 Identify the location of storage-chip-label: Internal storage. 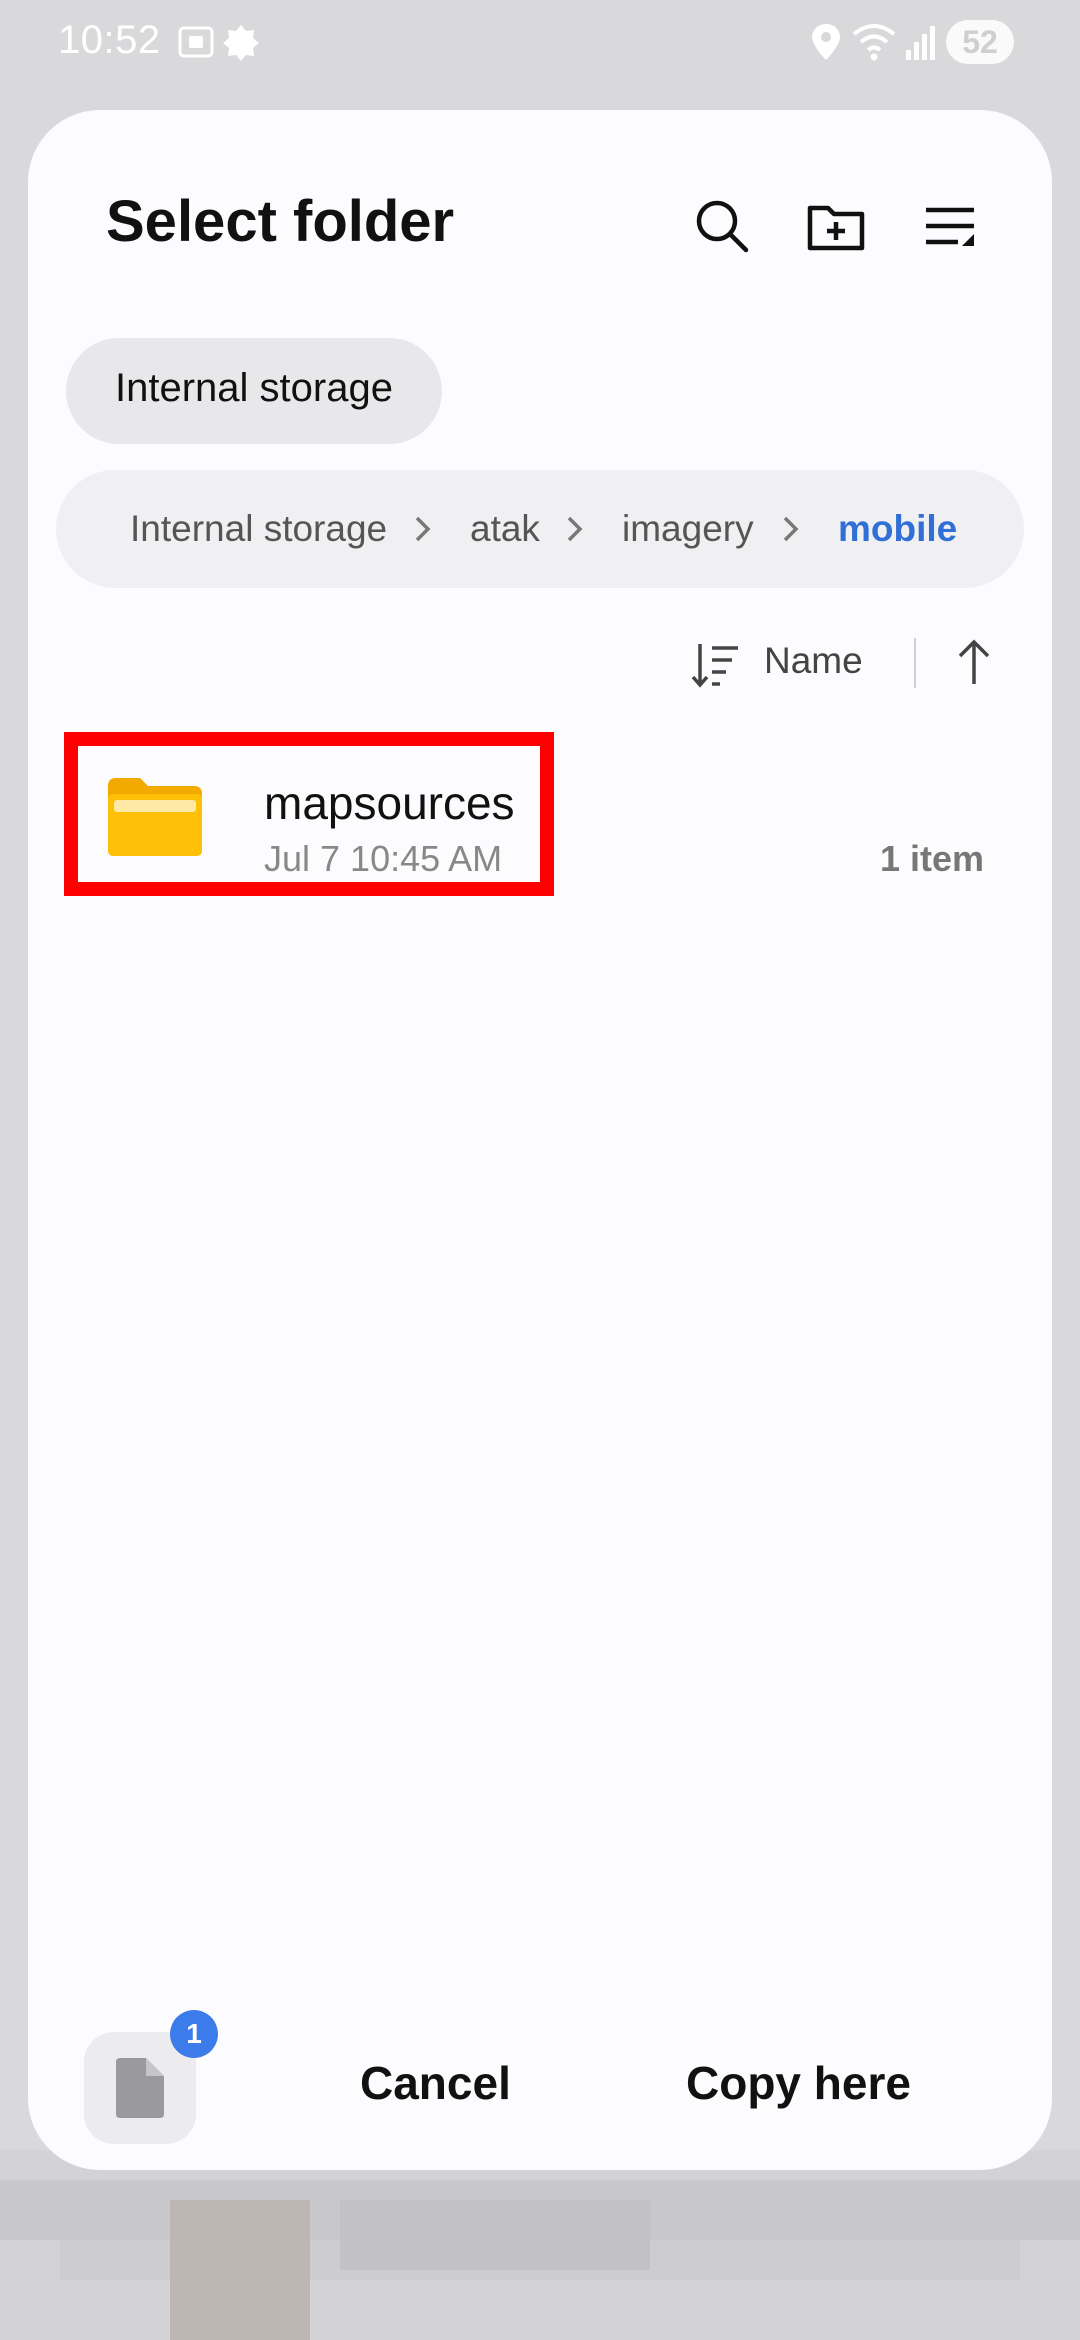
(254, 388).